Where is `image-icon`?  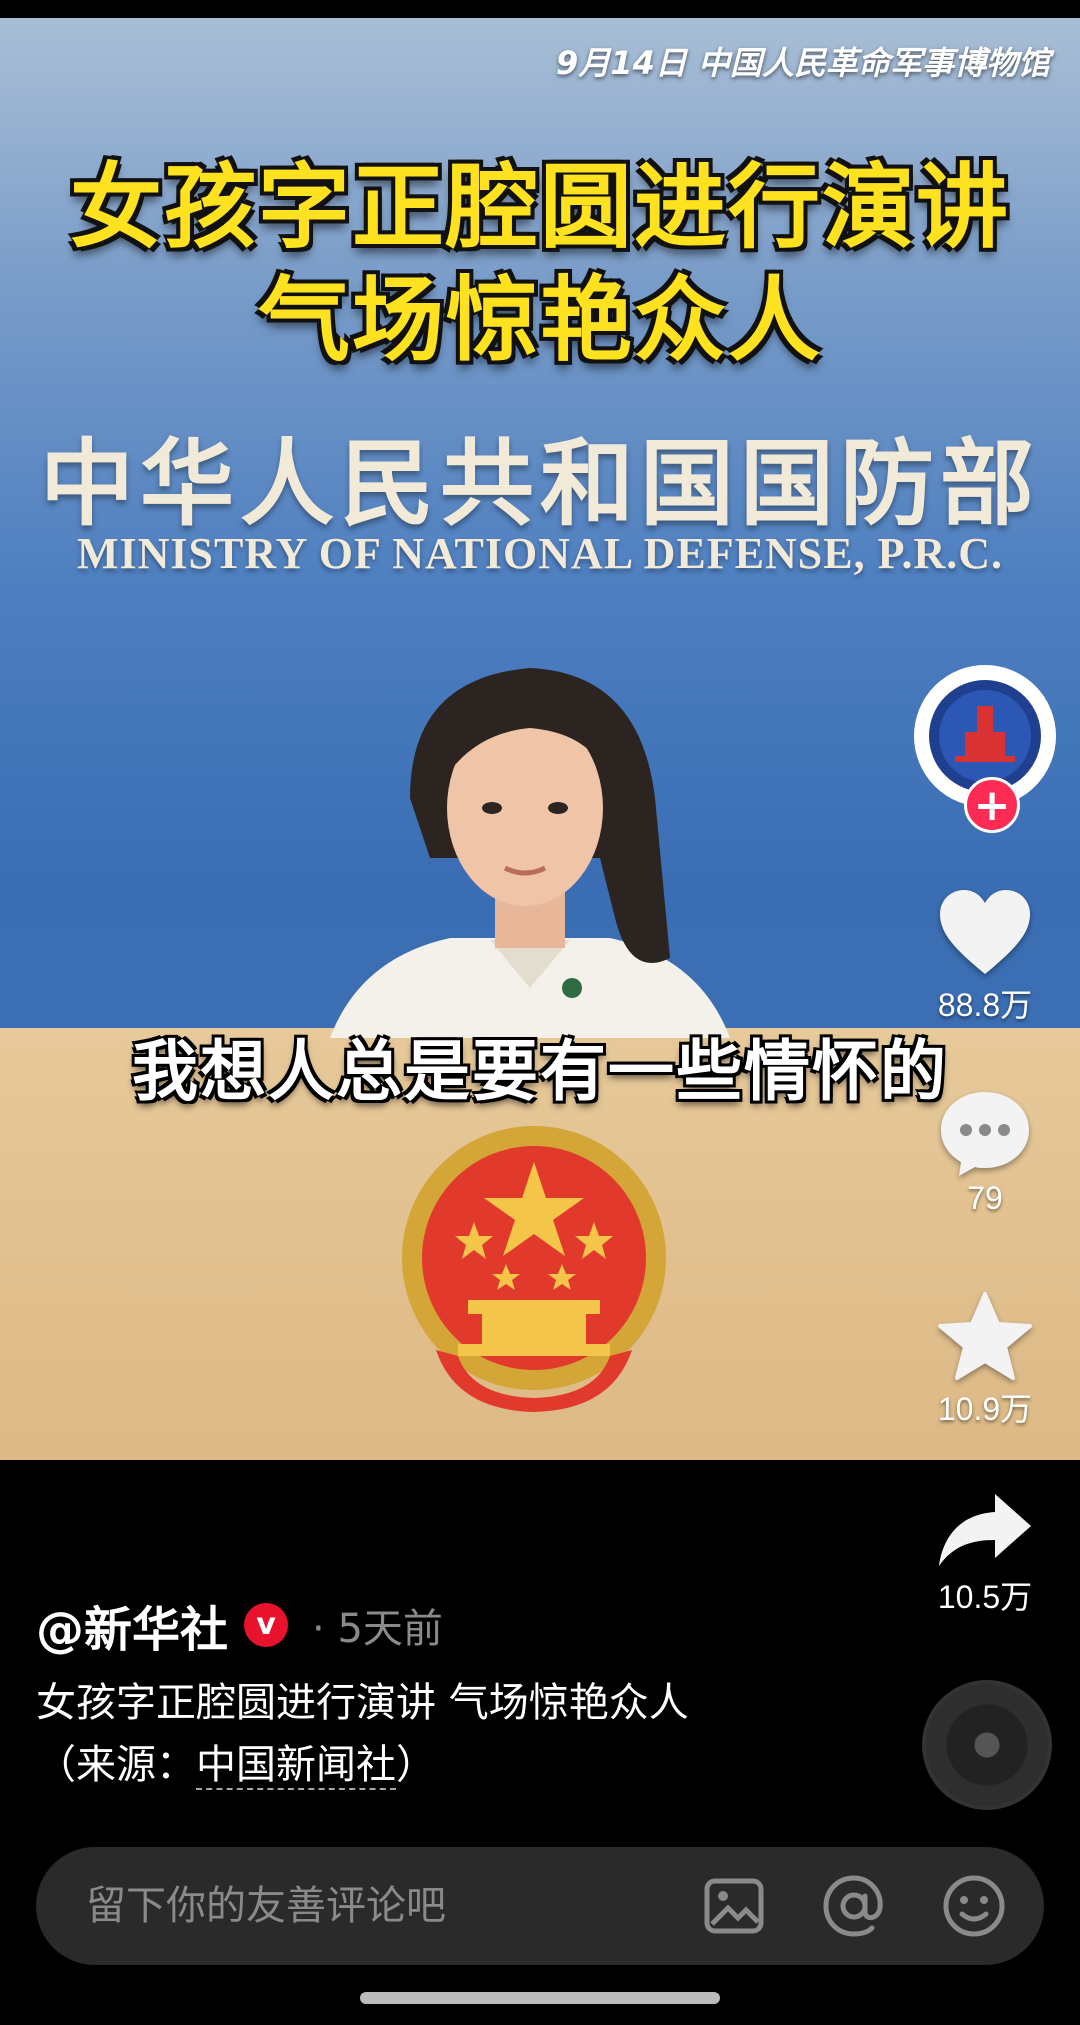
image-icon is located at coordinates (734, 1906).